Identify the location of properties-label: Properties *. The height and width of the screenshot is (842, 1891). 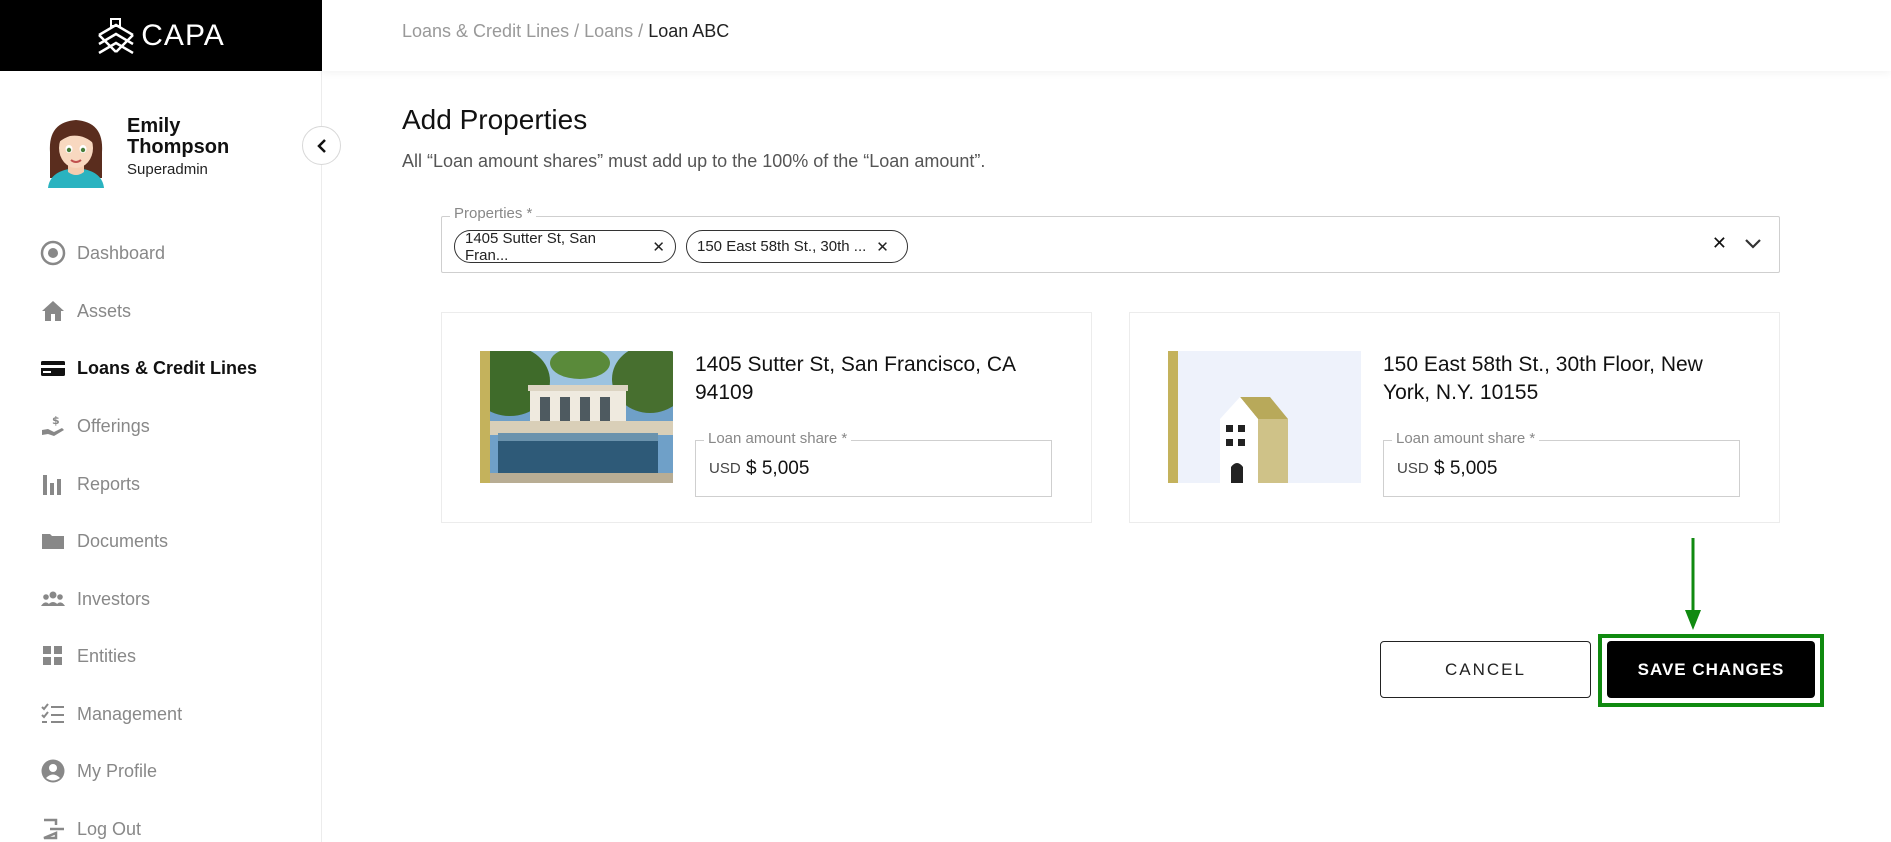
(493, 213).